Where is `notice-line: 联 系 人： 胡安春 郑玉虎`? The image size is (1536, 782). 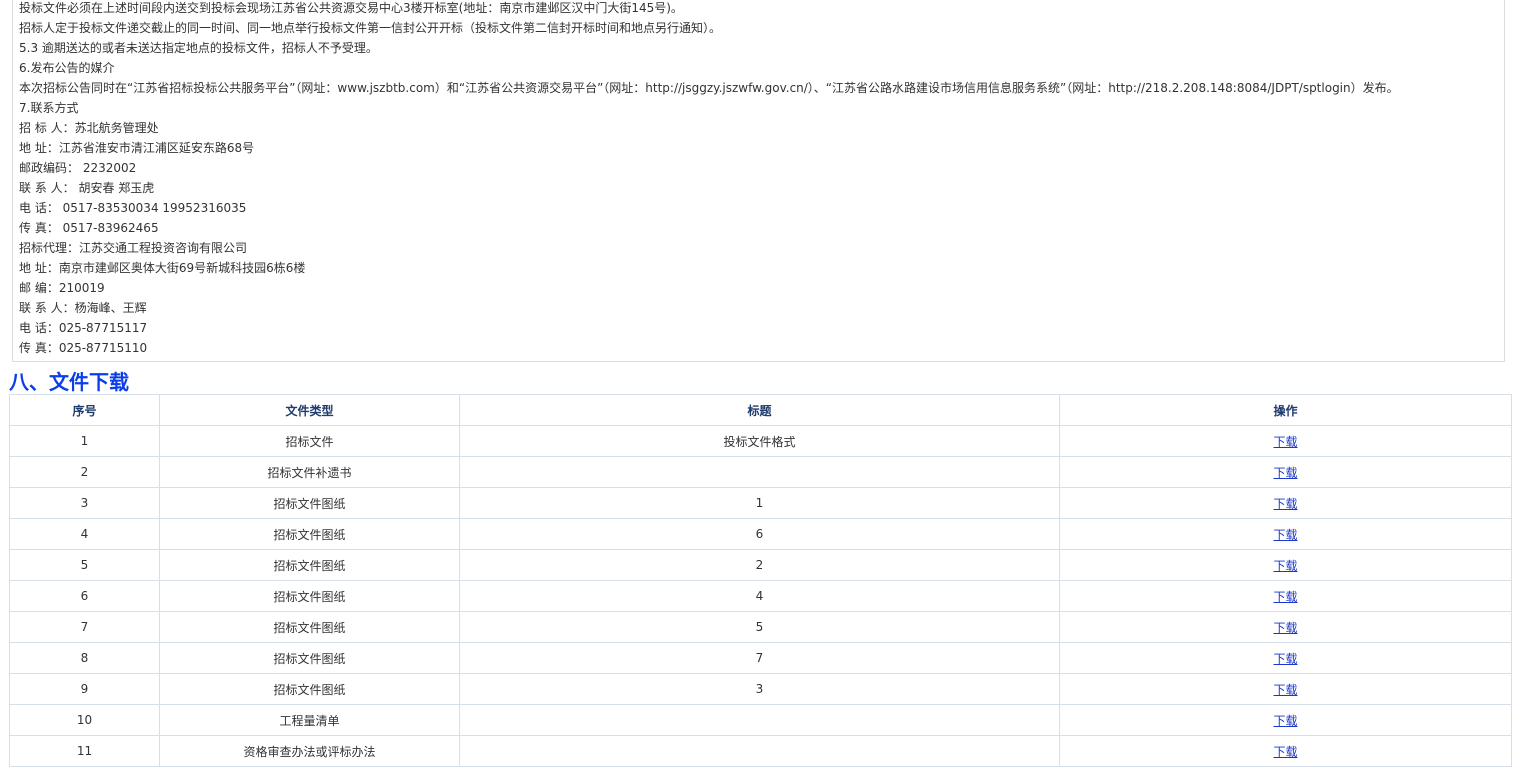
notice-line: 联 系 人： 胡安春 郑玉虎 is located at coordinates (87, 188).